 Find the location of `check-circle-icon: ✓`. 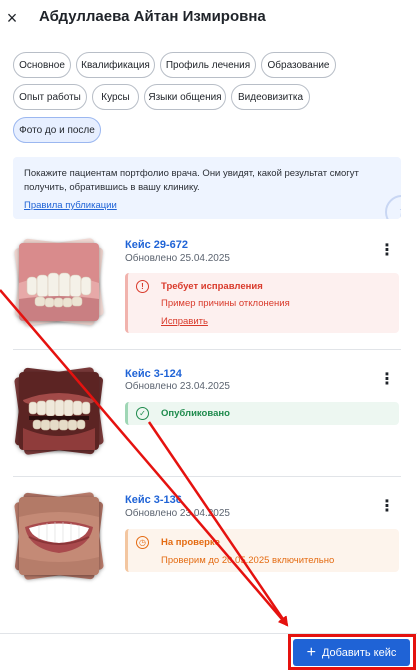

check-circle-icon: ✓ is located at coordinates (142, 413).